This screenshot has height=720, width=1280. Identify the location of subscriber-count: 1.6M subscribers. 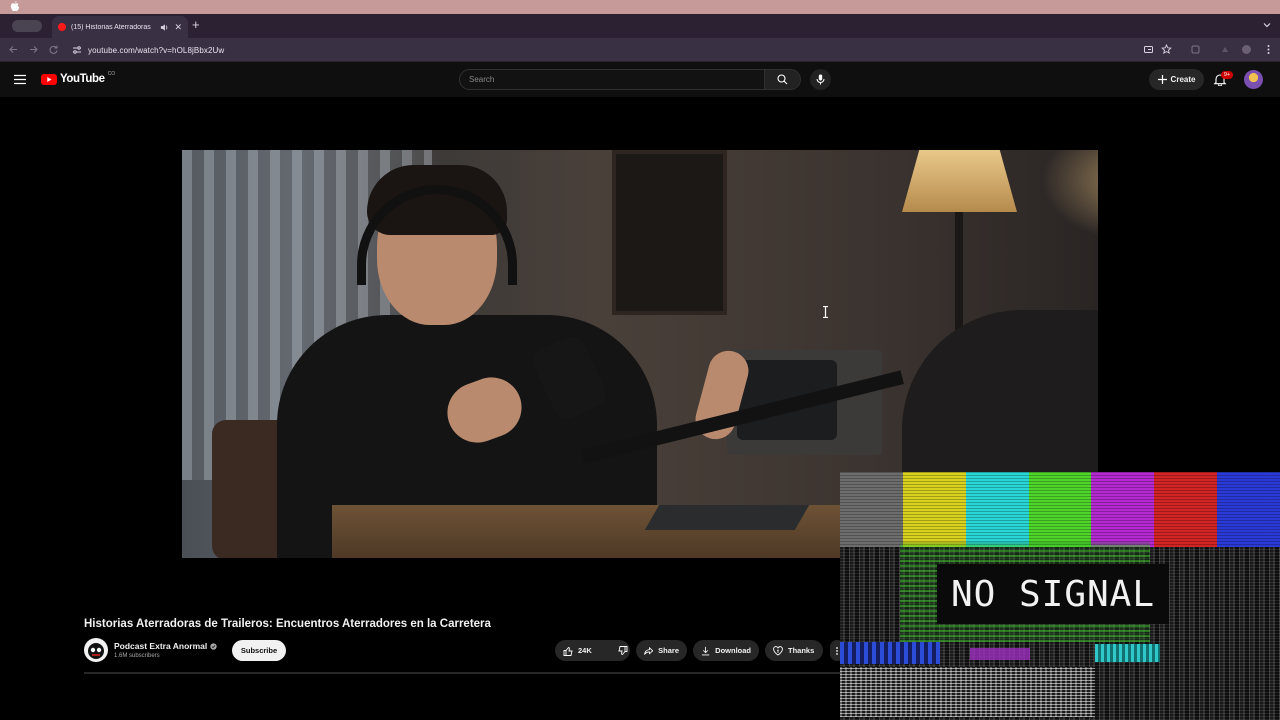
(137, 656).